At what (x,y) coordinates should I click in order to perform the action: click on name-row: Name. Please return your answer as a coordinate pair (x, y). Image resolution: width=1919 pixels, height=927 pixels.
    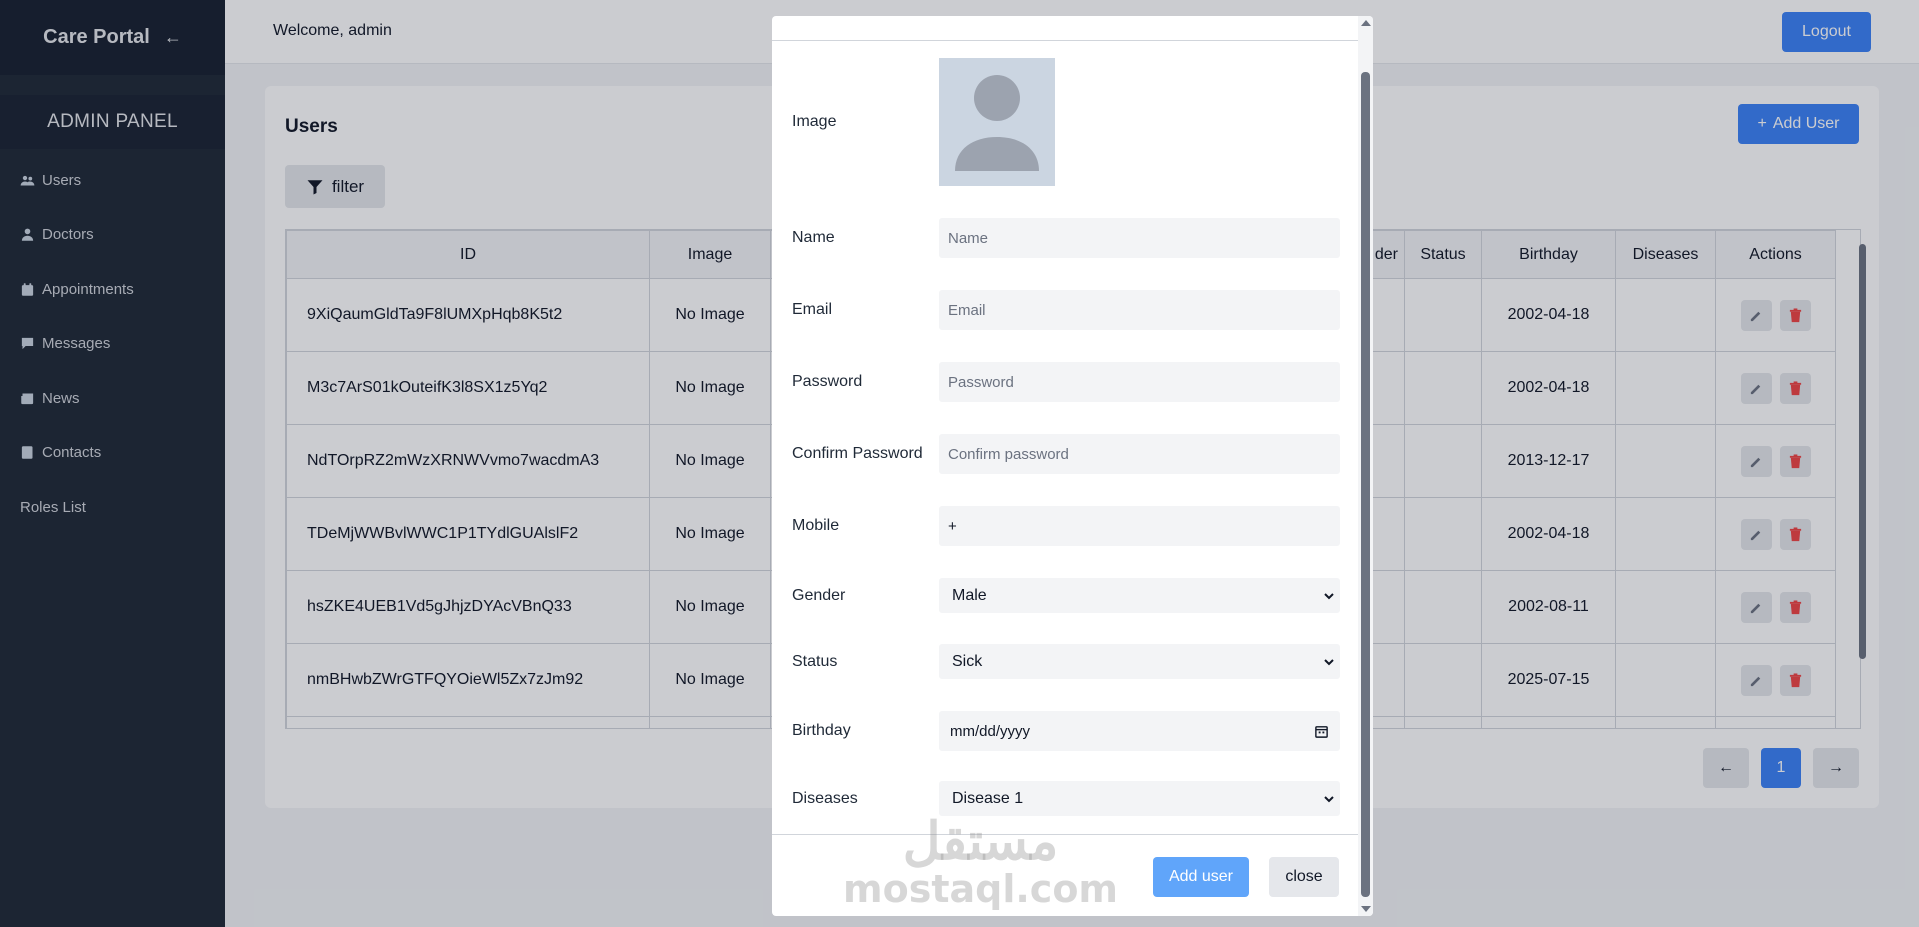
    Looking at the image, I should click on (1067, 238).